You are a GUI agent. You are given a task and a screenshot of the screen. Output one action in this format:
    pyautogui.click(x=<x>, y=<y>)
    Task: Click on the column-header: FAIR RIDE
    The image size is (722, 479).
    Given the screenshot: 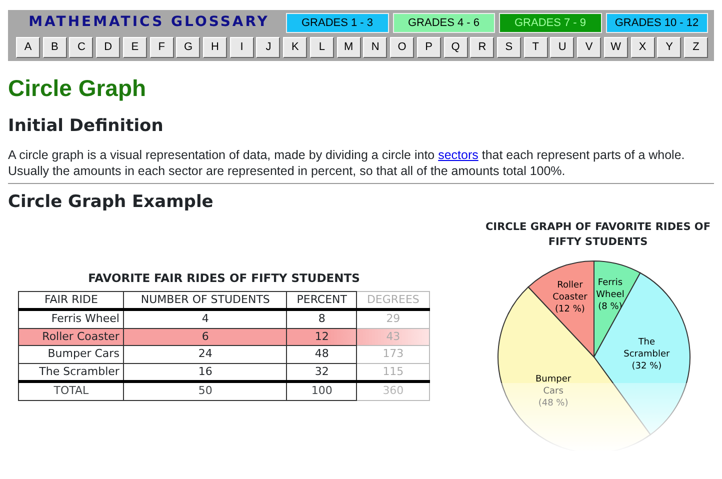 What is the action you would take?
    pyautogui.click(x=71, y=300)
    